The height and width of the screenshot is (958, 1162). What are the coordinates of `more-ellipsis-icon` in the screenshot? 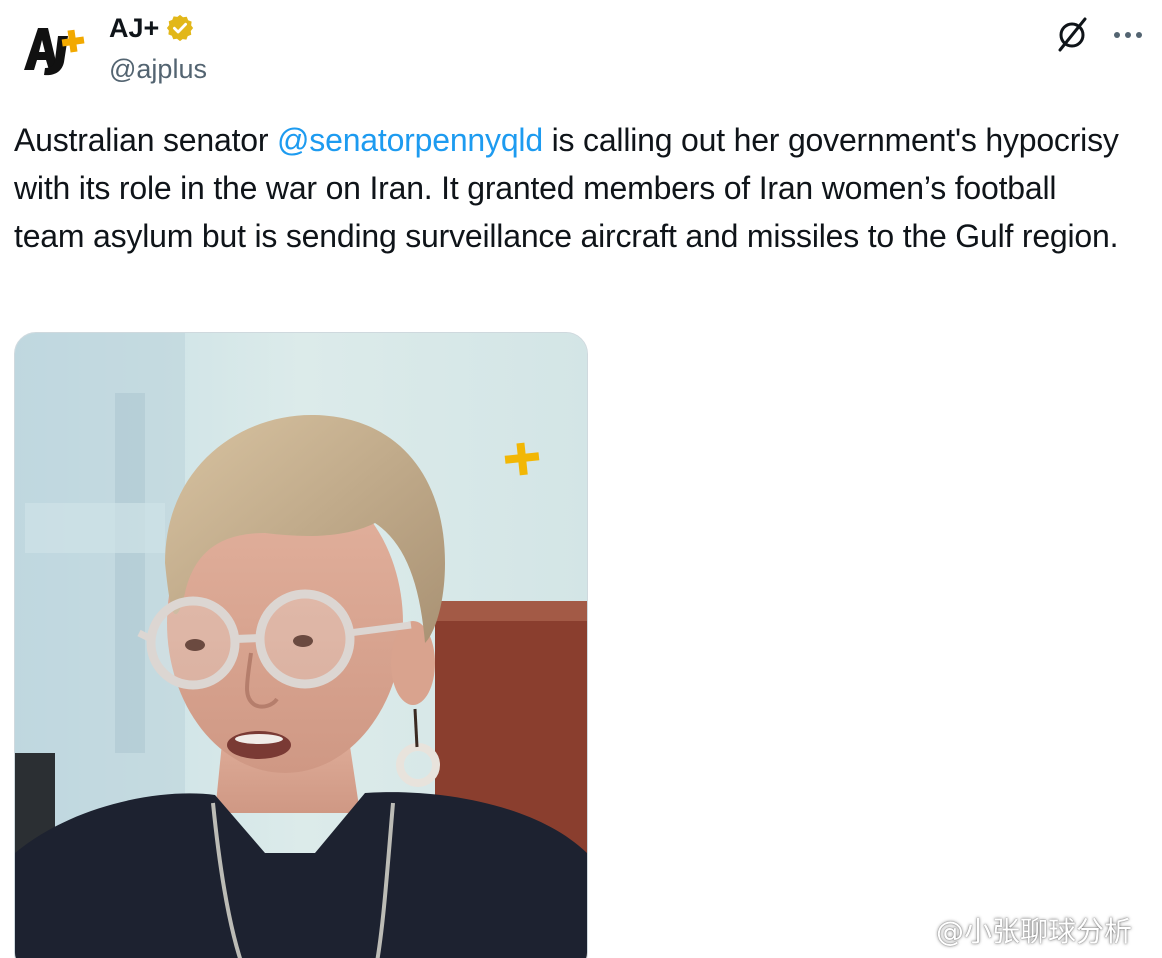 It's located at (1128, 34).